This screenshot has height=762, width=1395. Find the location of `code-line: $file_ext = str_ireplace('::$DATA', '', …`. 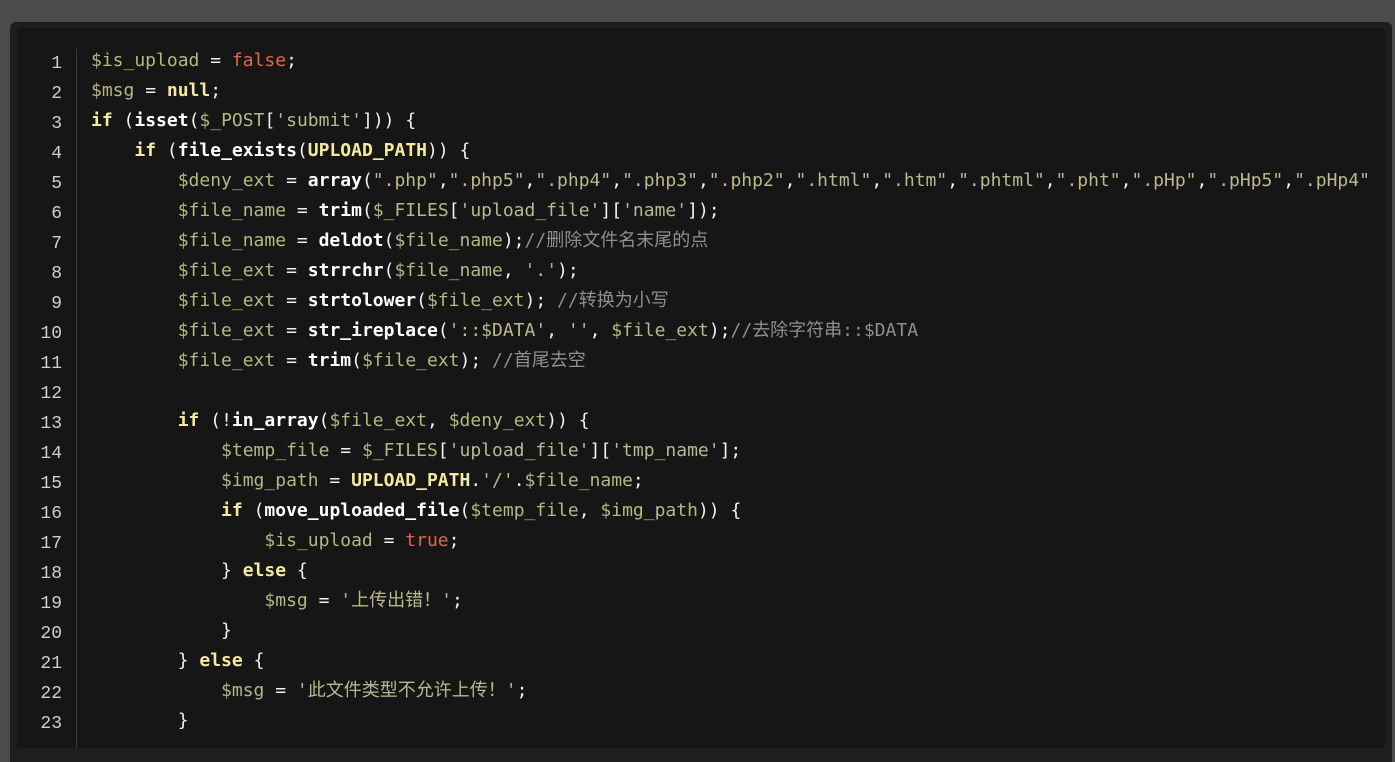

code-line: $file_ext = str_ireplace('::$DATA', '', … is located at coordinates (738, 331).